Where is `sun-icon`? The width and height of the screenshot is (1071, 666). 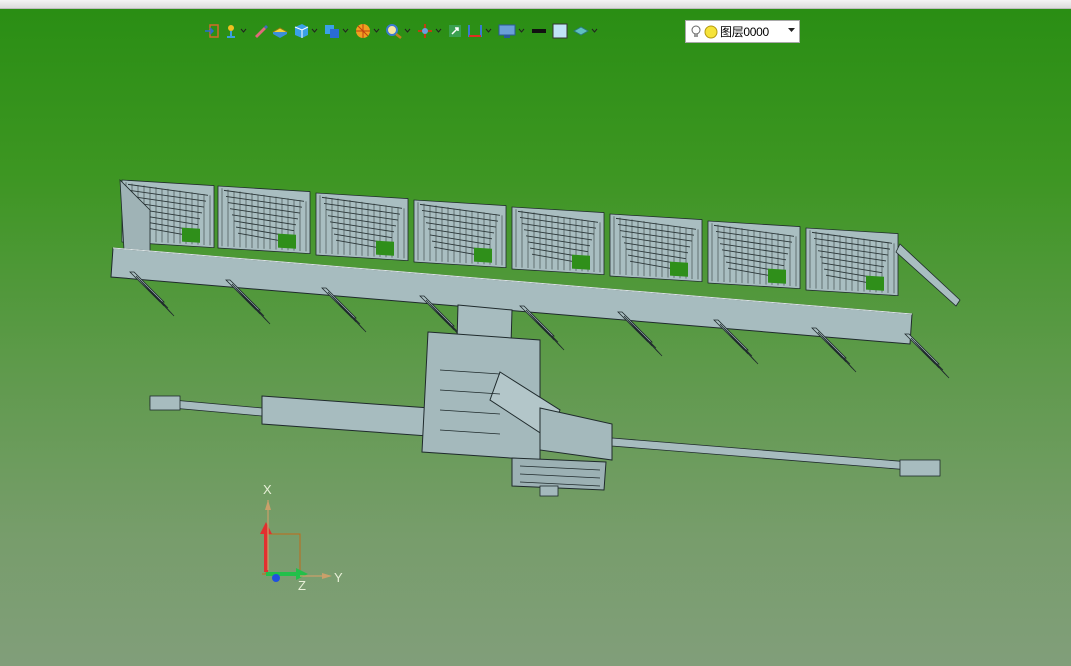 sun-icon is located at coordinates (711, 32).